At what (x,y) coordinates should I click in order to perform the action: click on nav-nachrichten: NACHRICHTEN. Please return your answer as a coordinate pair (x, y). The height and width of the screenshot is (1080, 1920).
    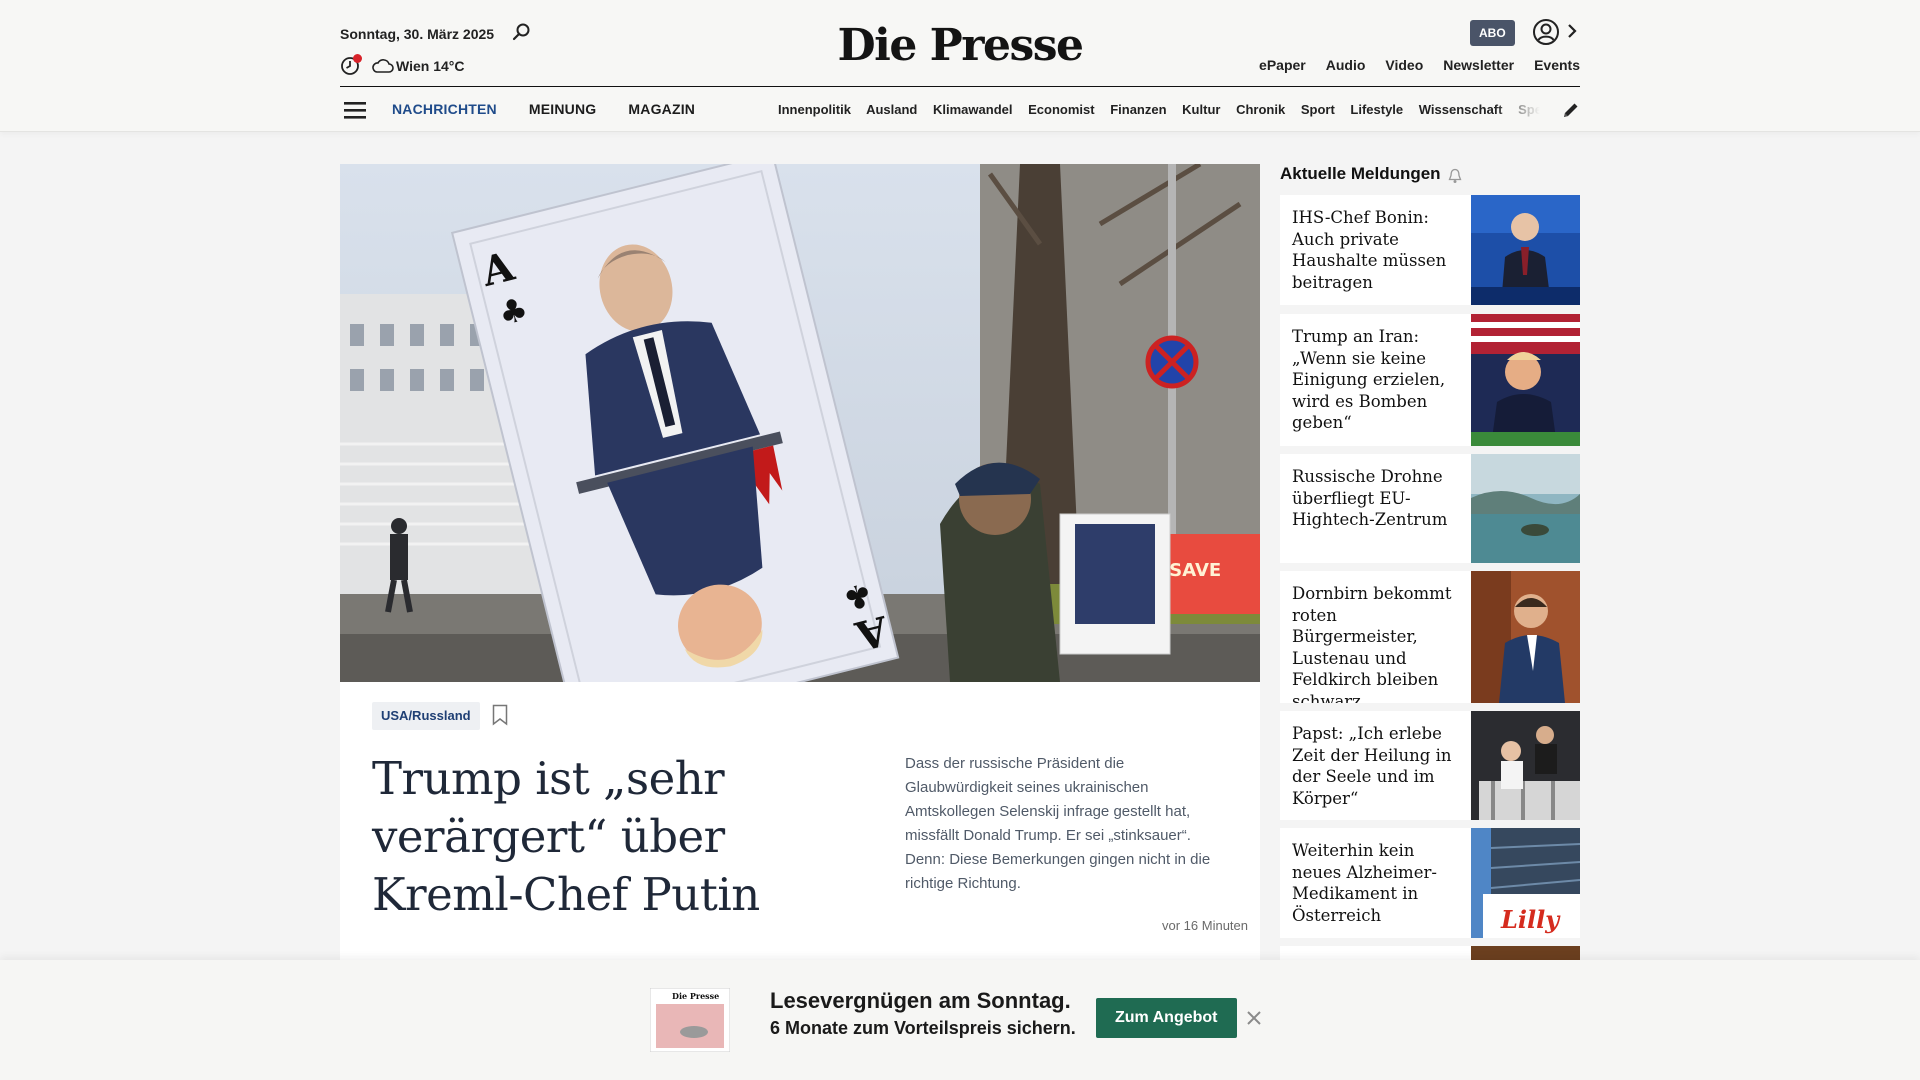
    Looking at the image, I should click on (444, 109).